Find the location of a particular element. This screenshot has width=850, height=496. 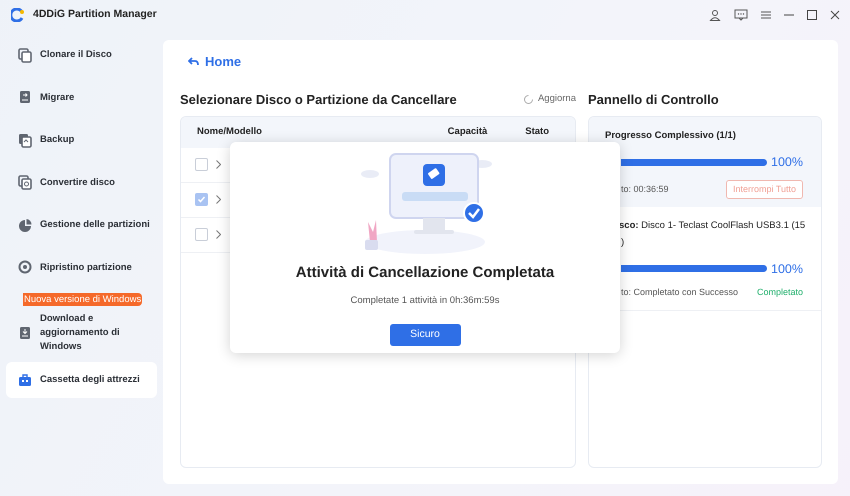

check-icon is located at coordinates (201, 199).